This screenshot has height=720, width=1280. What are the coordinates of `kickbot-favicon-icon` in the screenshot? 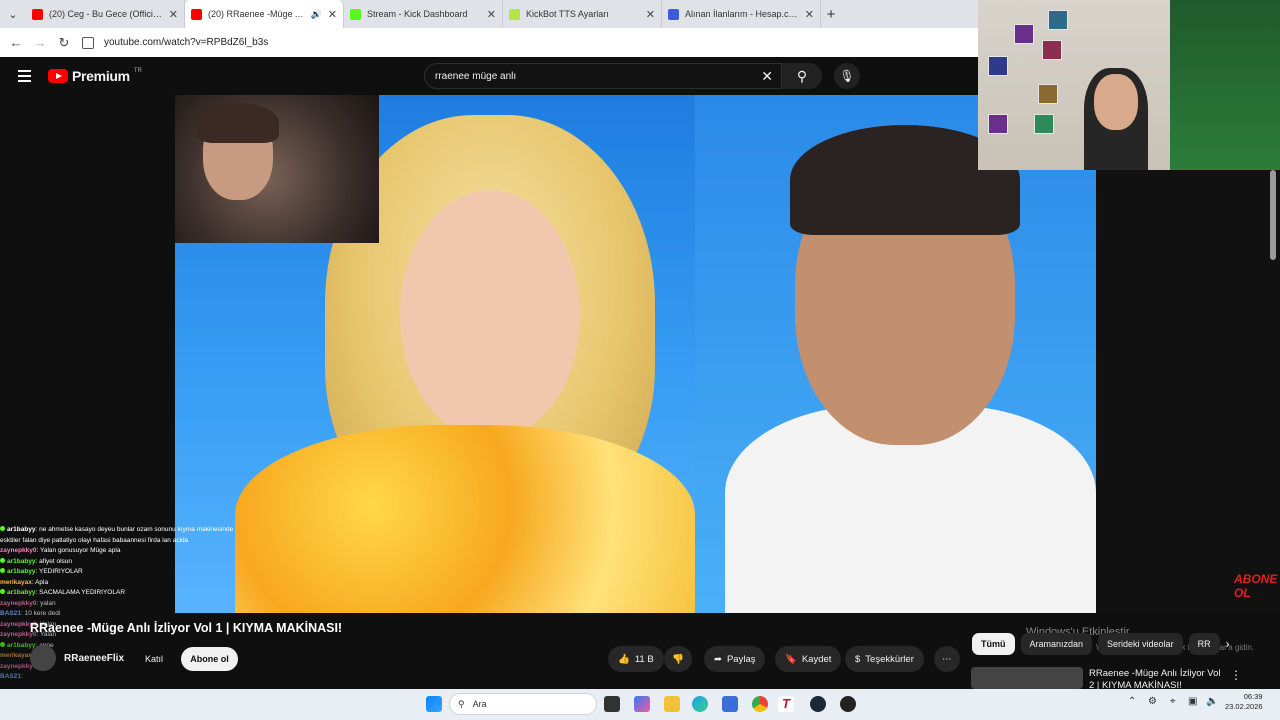 It's located at (514, 14).